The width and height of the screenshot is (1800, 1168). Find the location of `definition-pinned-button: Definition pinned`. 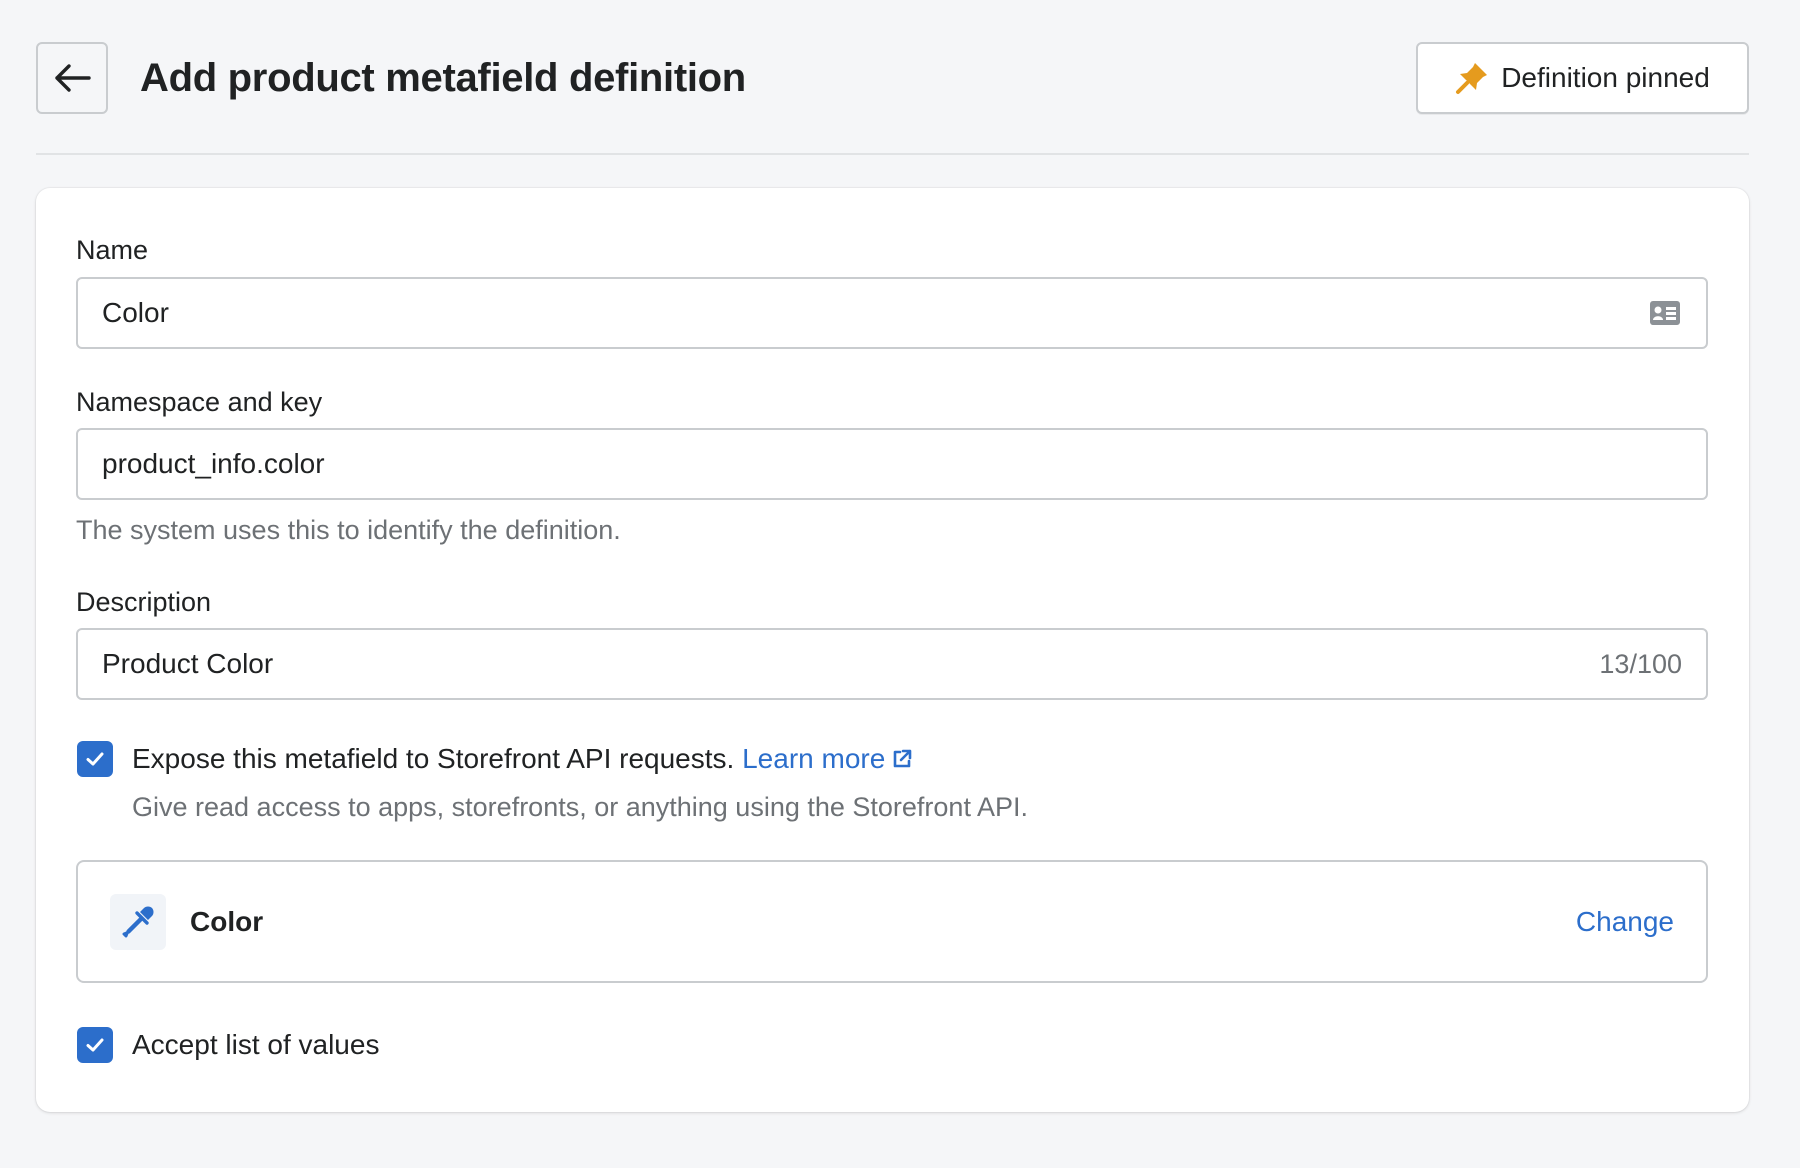

definition-pinned-button: Definition pinned is located at coordinates (1582, 78).